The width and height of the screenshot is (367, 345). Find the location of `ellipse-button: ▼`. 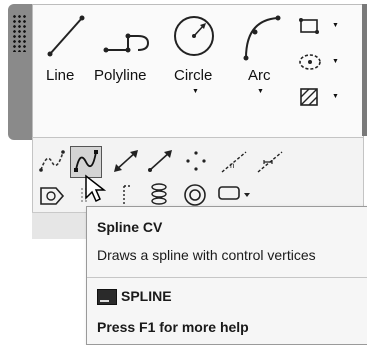

ellipse-button: ▼ is located at coordinates (319, 62).